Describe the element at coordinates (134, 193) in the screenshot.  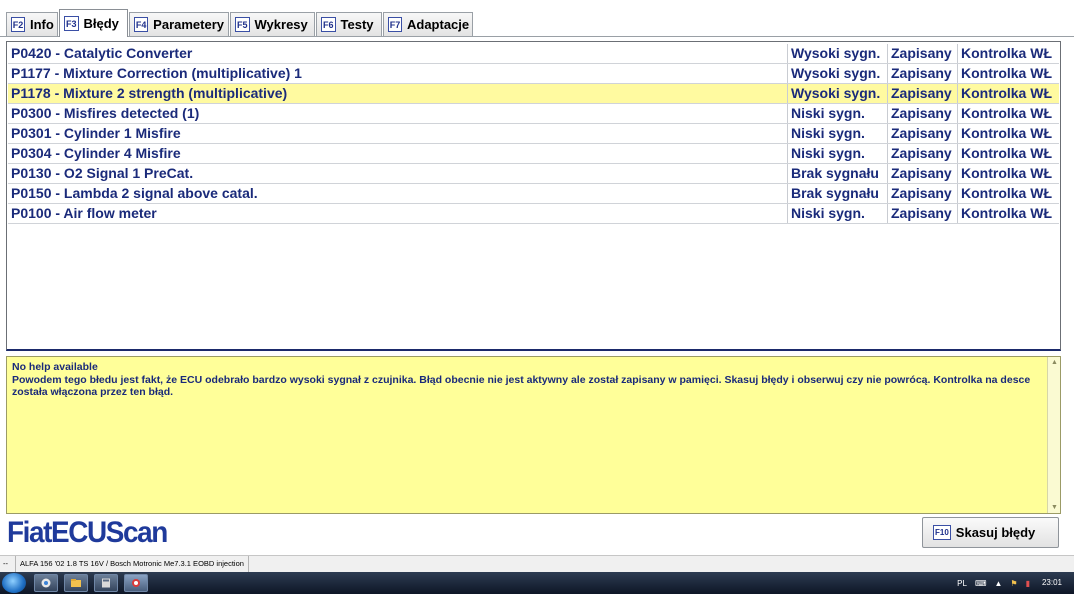
I see `error-code: P0150 - Lambda 2 signal above catal.` at that location.